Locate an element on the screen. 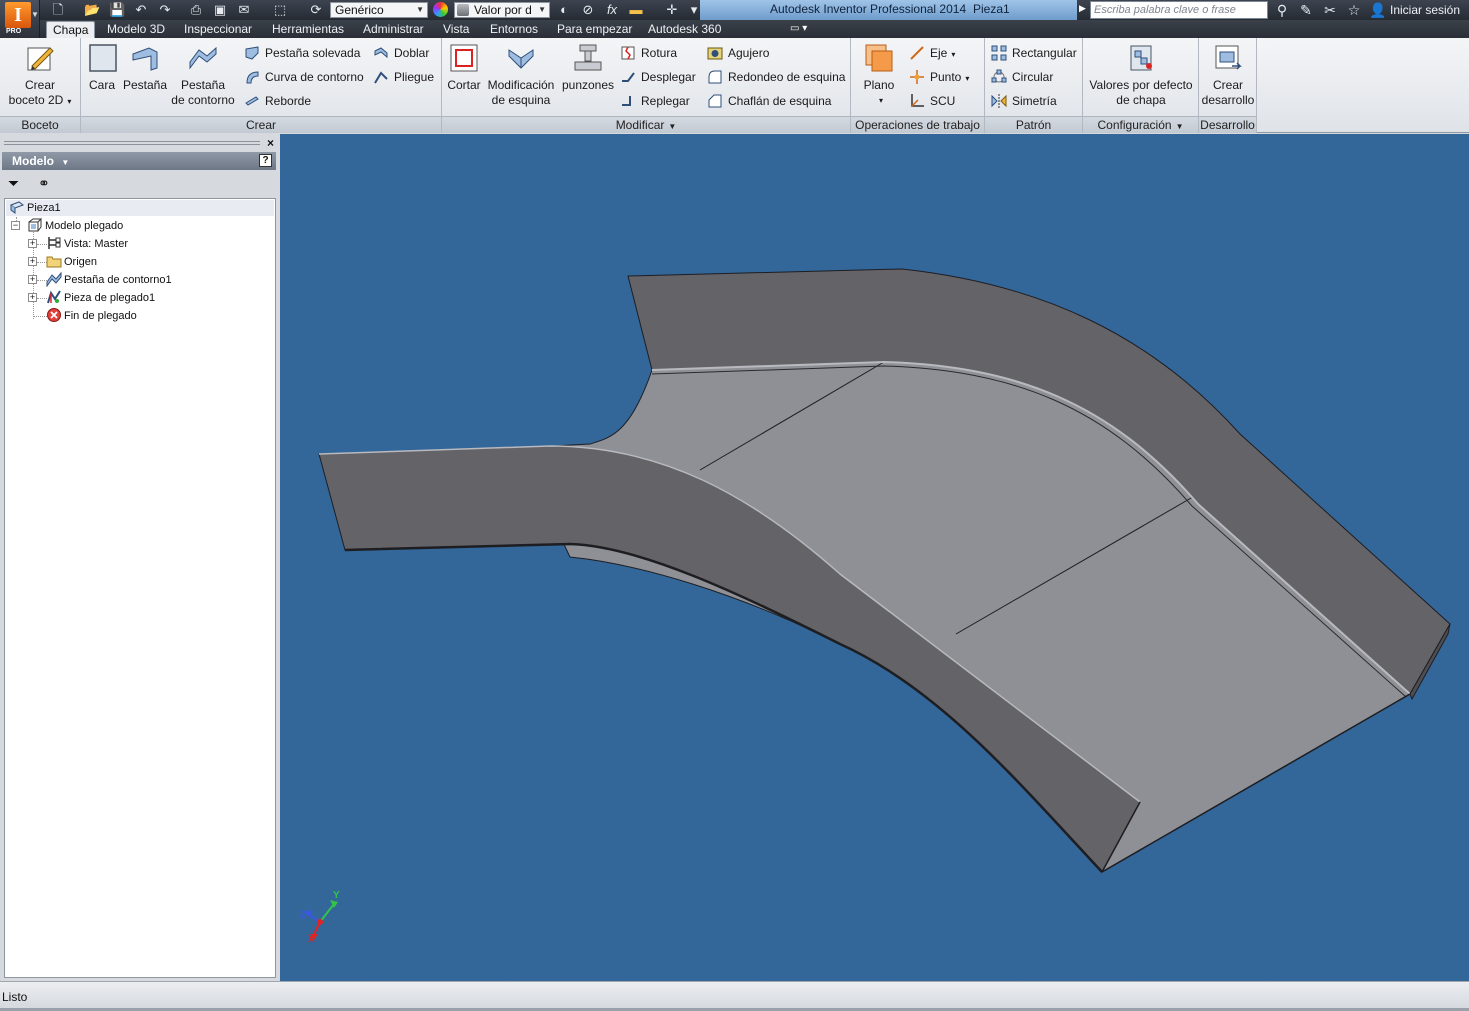 This screenshot has width=1469, height=1011. wrench-icon: ✎ is located at coordinates (1306, 10).